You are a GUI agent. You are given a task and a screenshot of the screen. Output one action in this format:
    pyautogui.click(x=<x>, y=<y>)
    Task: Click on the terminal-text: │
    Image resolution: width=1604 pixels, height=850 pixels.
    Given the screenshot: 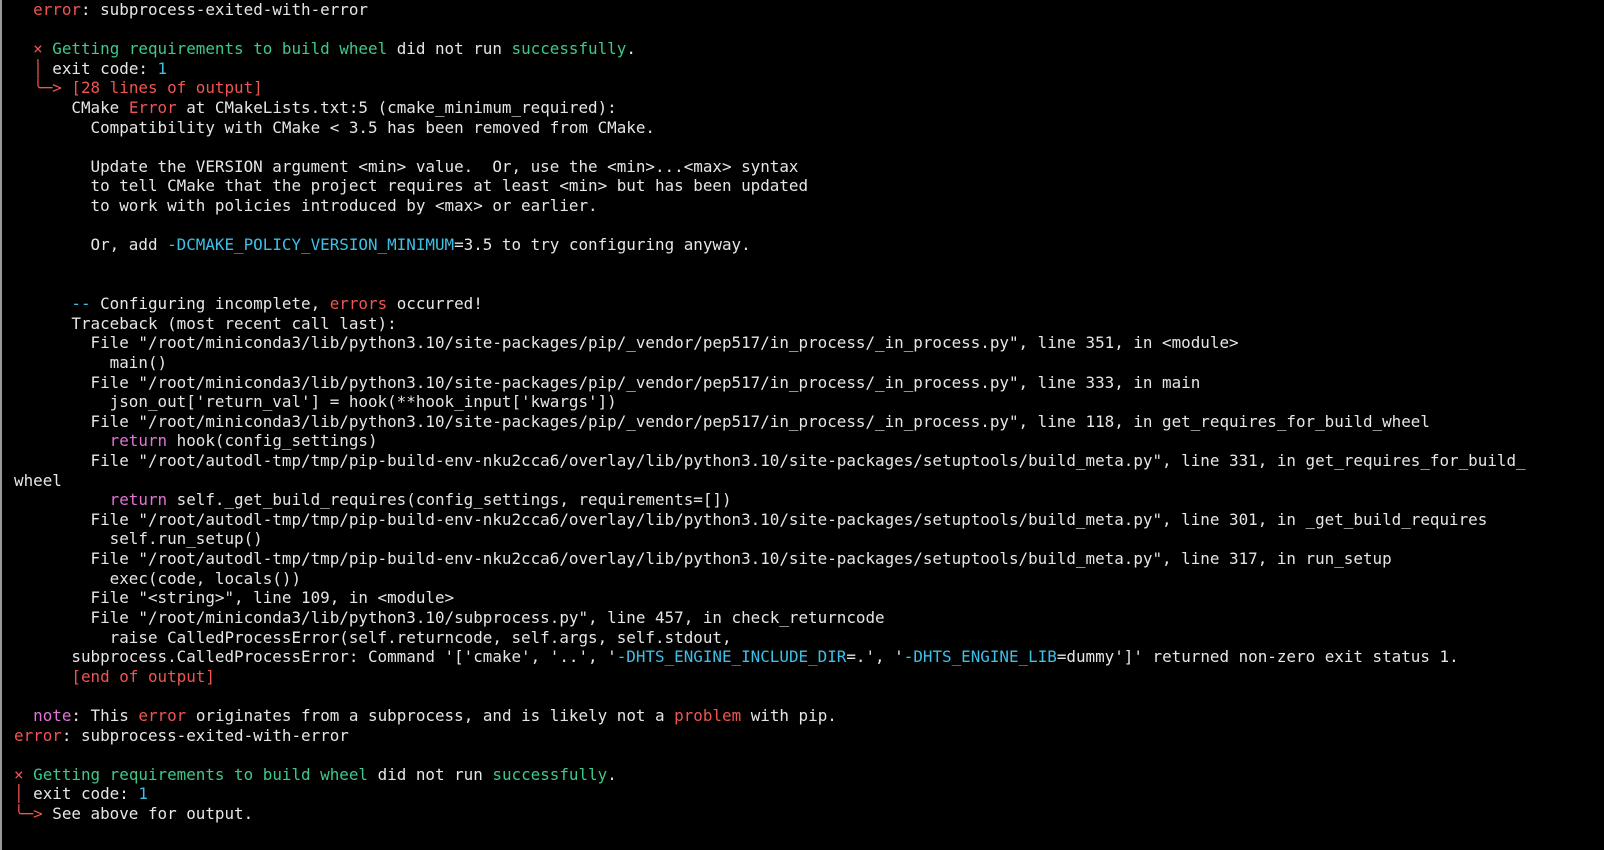 What is the action you would take?
    pyautogui.click(x=38, y=68)
    